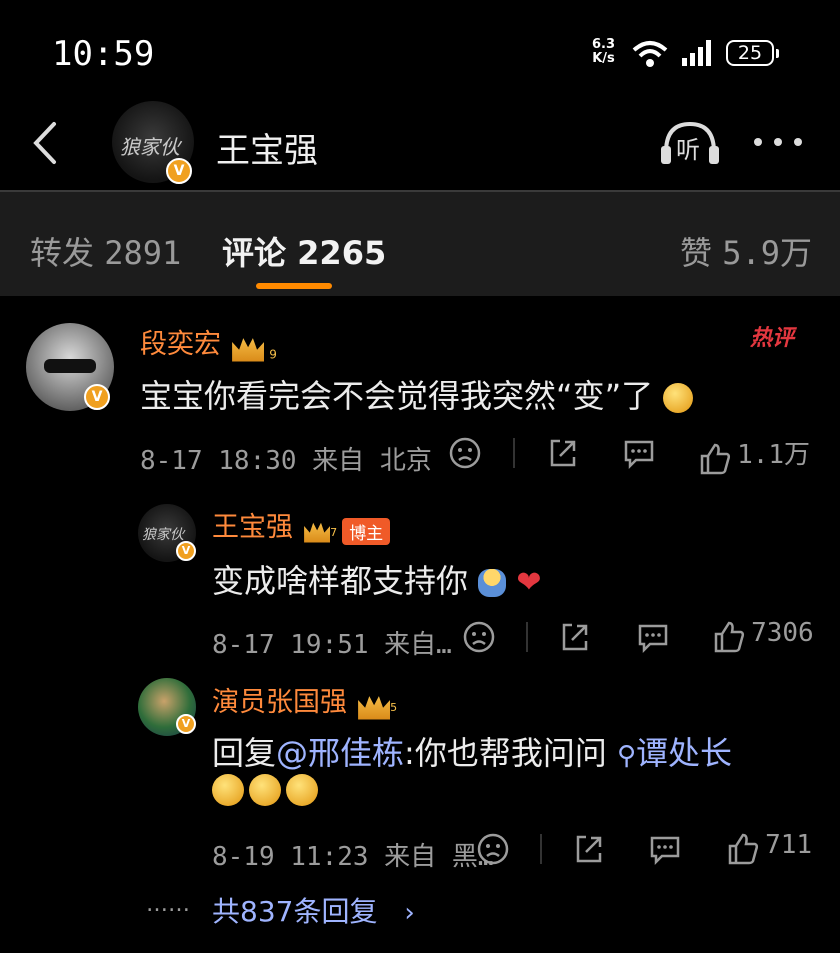 Image resolution: width=840 pixels, height=953 pixels. I want to click on tab-likes-count: 5.9万, so click(767, 253).